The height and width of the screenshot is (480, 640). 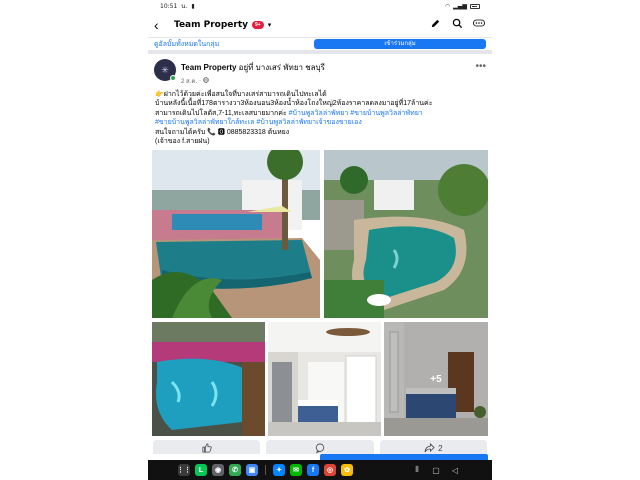 What do you see at coordinates (201, 470) in the screenshot?
I see `line-app-icon: L` at bounding box center [201, 470].